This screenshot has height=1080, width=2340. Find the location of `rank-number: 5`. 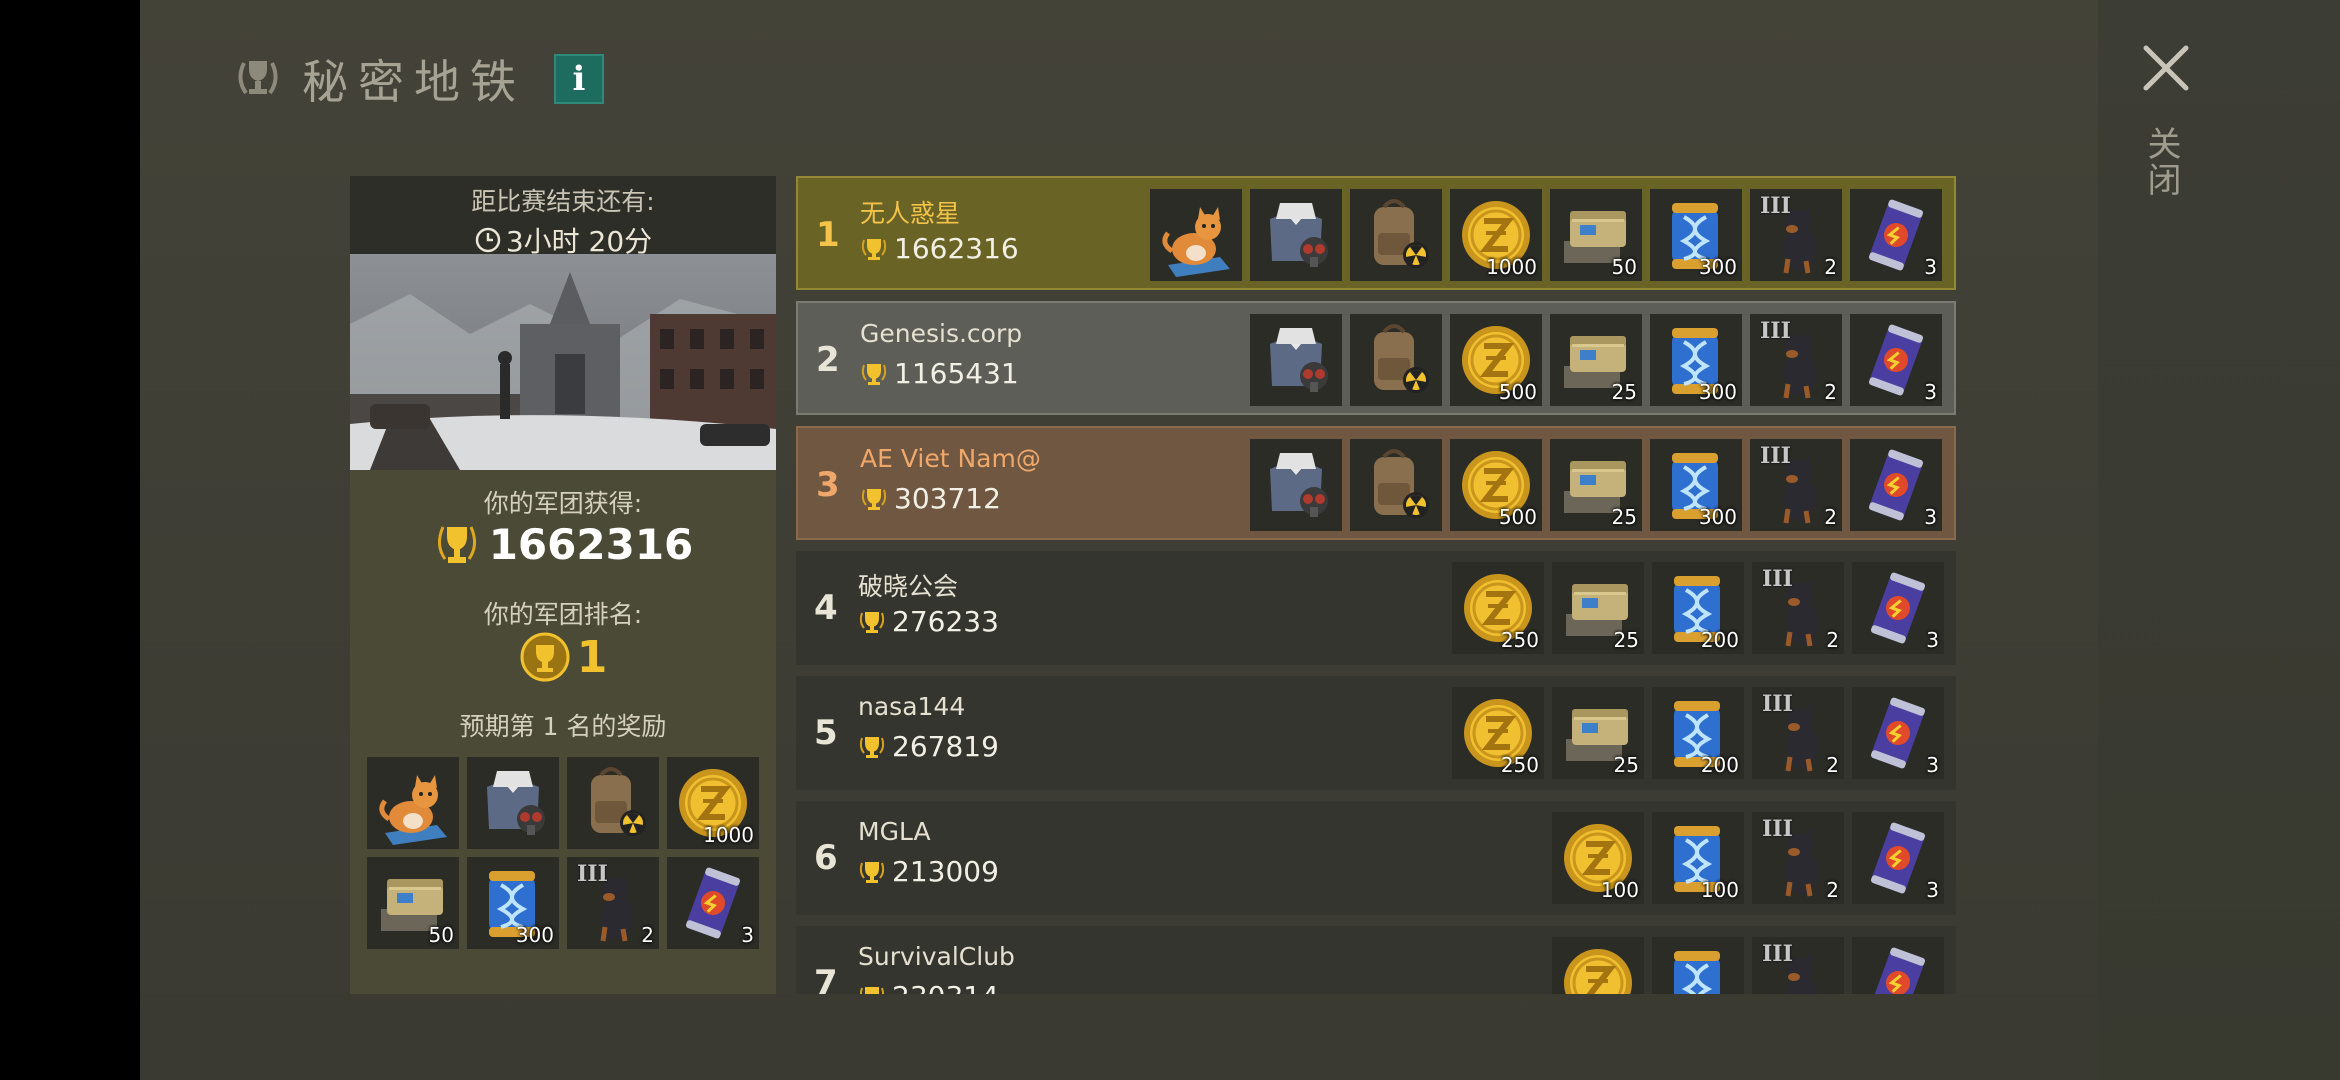

rank-number: 5 is located at coordinates (826, 733).